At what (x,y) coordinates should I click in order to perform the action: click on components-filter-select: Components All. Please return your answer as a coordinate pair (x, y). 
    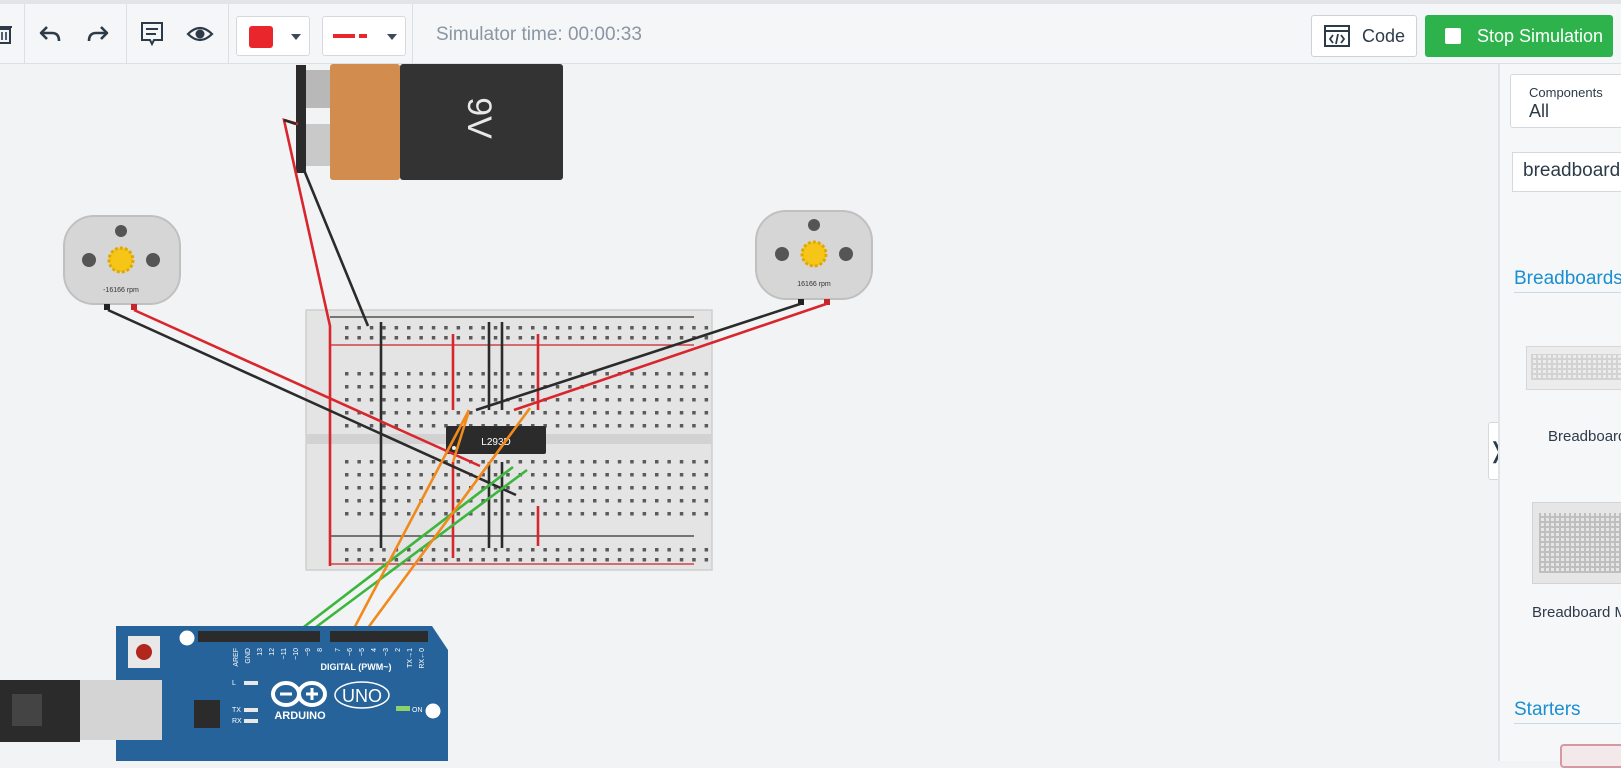
    Looking at the image, I should click on (1565, 101).